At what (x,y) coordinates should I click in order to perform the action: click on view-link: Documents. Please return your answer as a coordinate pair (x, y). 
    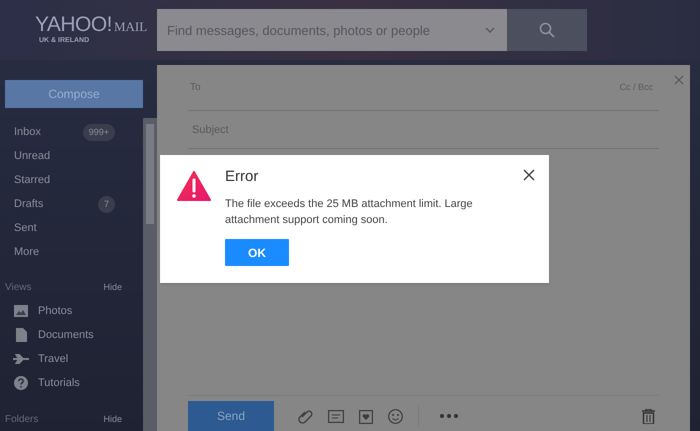
    Looking at the image, I should click on (66, 335).